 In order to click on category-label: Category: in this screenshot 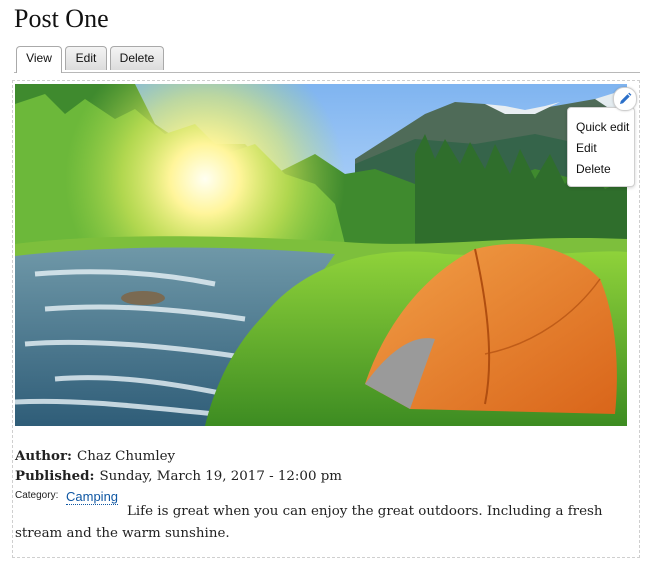, I will do `click(37, 495)`.